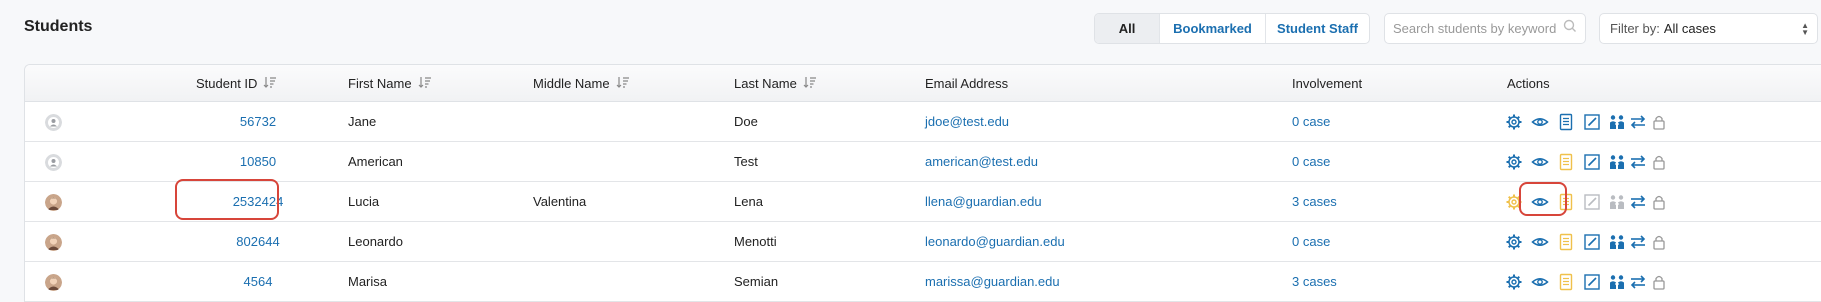 The width and height of the screenshot is (1821, 302). Describe the element at coordinates (775, 83) in the screenshot. I see `column-last-name: Last Name` at that location.